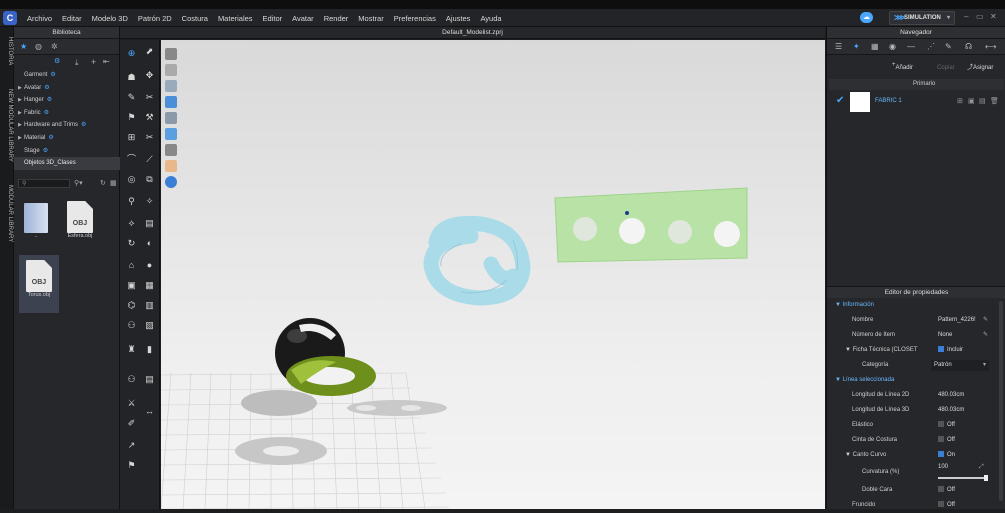 The image size is (1005, 513). What do you see at coordinates (67, 75) in the screenshot?
I see `tree-item-garment: Garment ⚙` at bounding box center [67, 75].